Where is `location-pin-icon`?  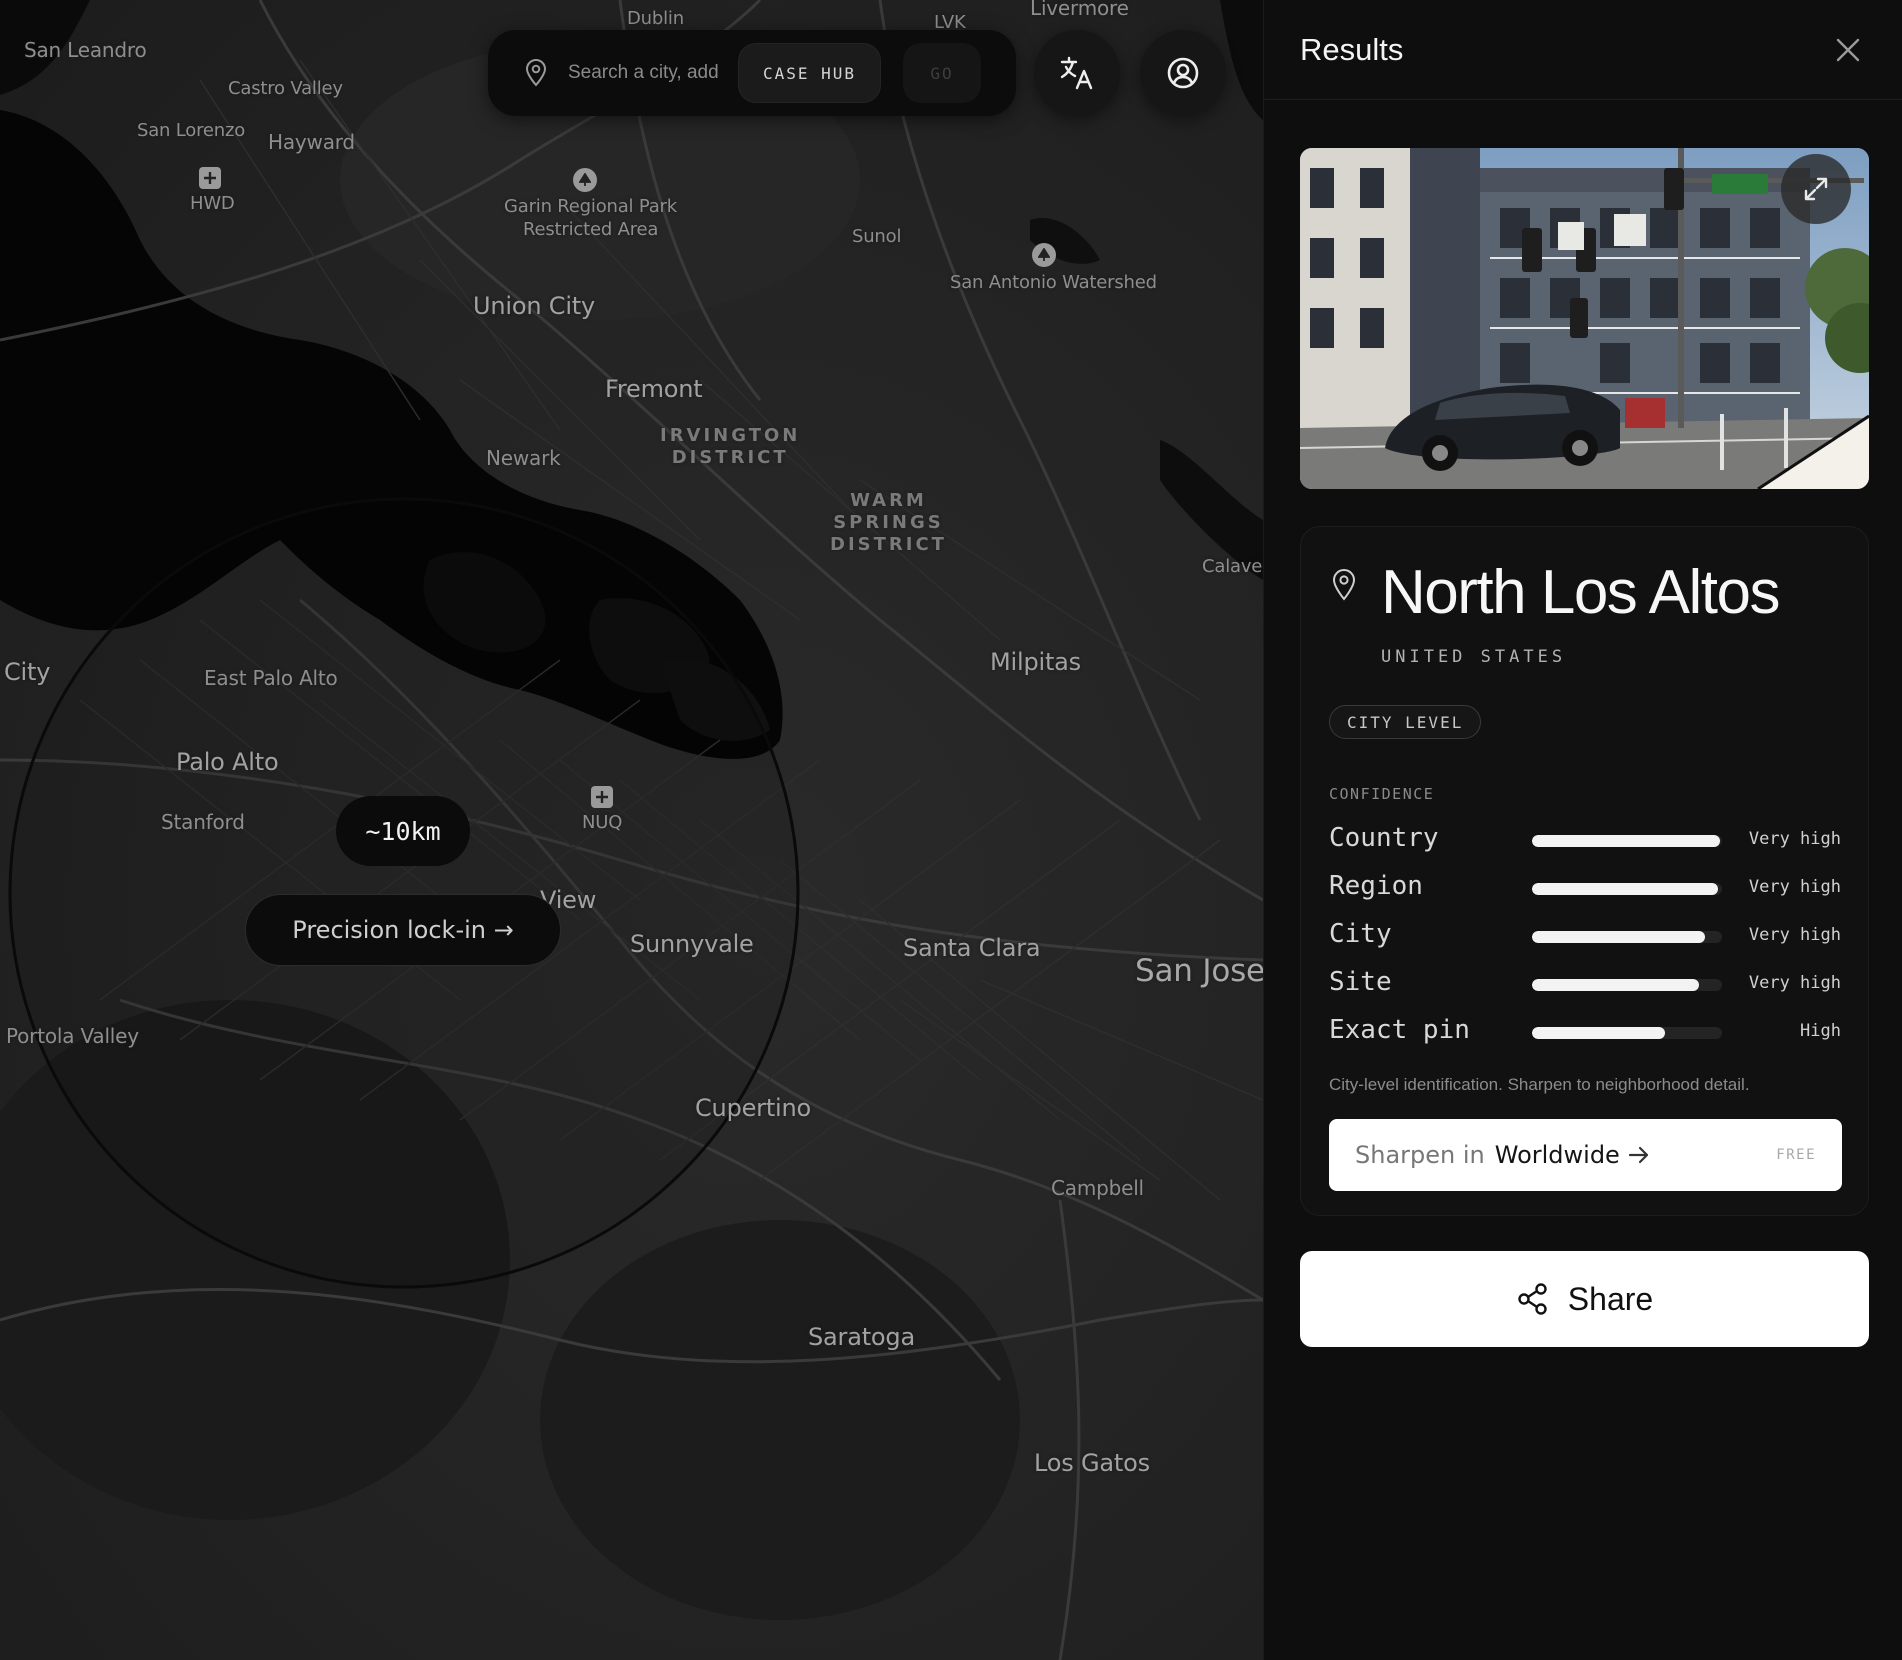
location-pin-icon is located at coordinates (1344, 585).